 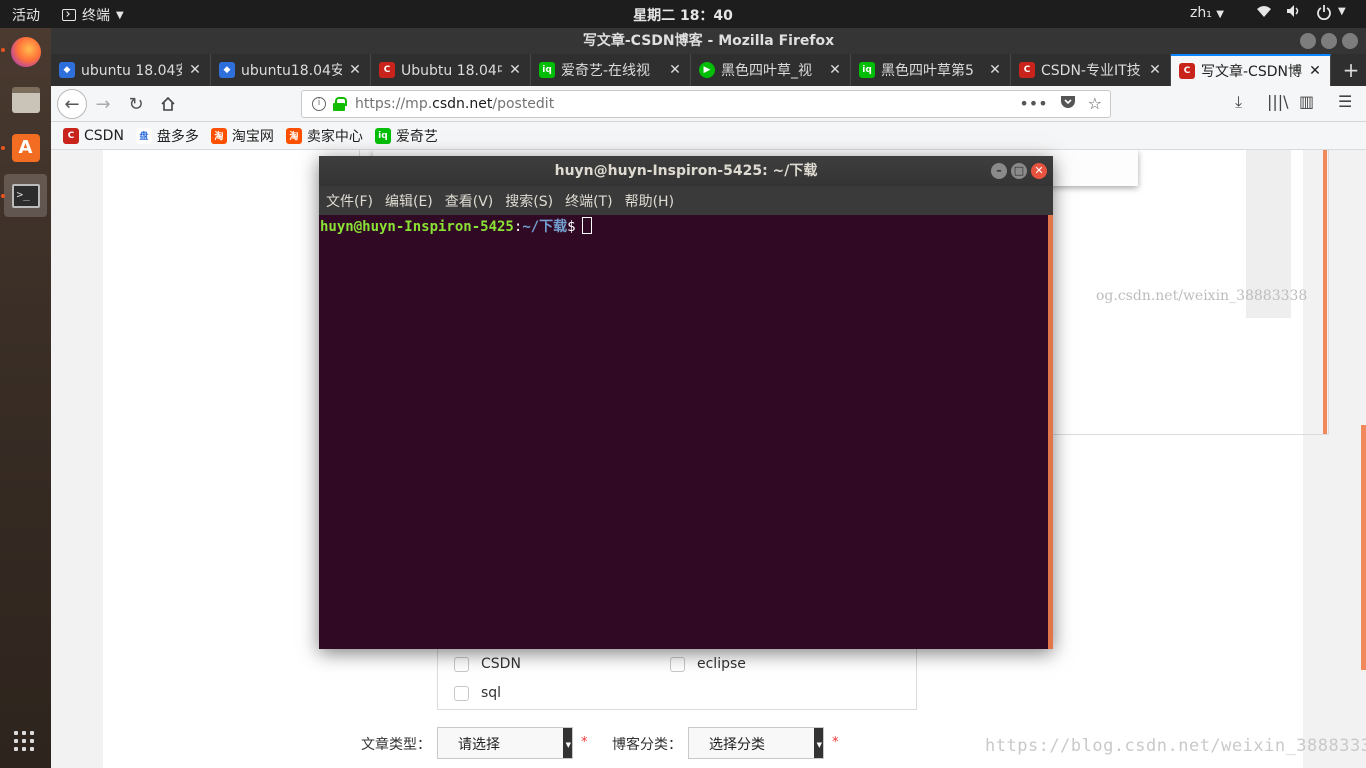 What do you see at coordinates (568, 745) in the screenshot?
I see `caret-down-icon: ▼` at bounding box center [568, 745].